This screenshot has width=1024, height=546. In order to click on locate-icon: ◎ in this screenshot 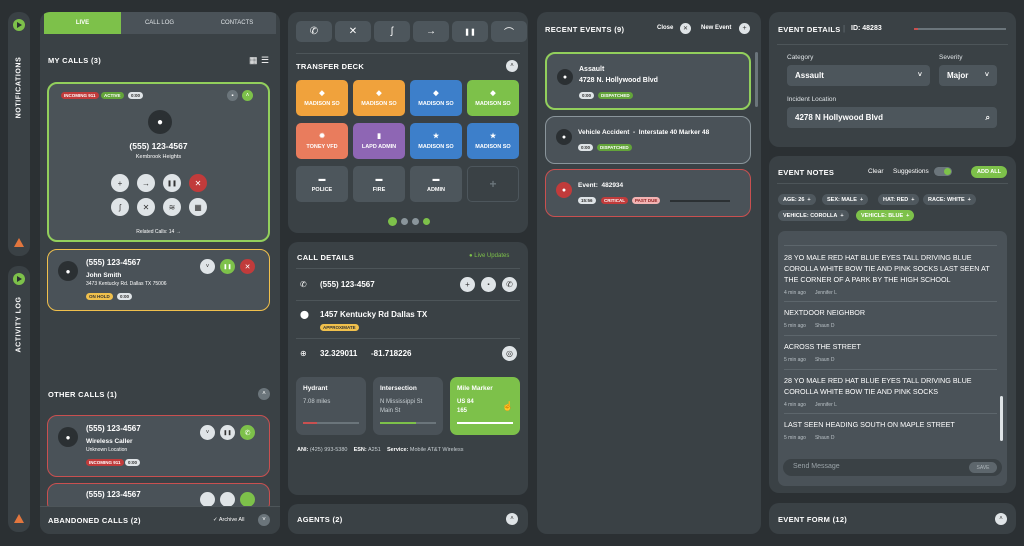, I will do `click(509, 353)`.